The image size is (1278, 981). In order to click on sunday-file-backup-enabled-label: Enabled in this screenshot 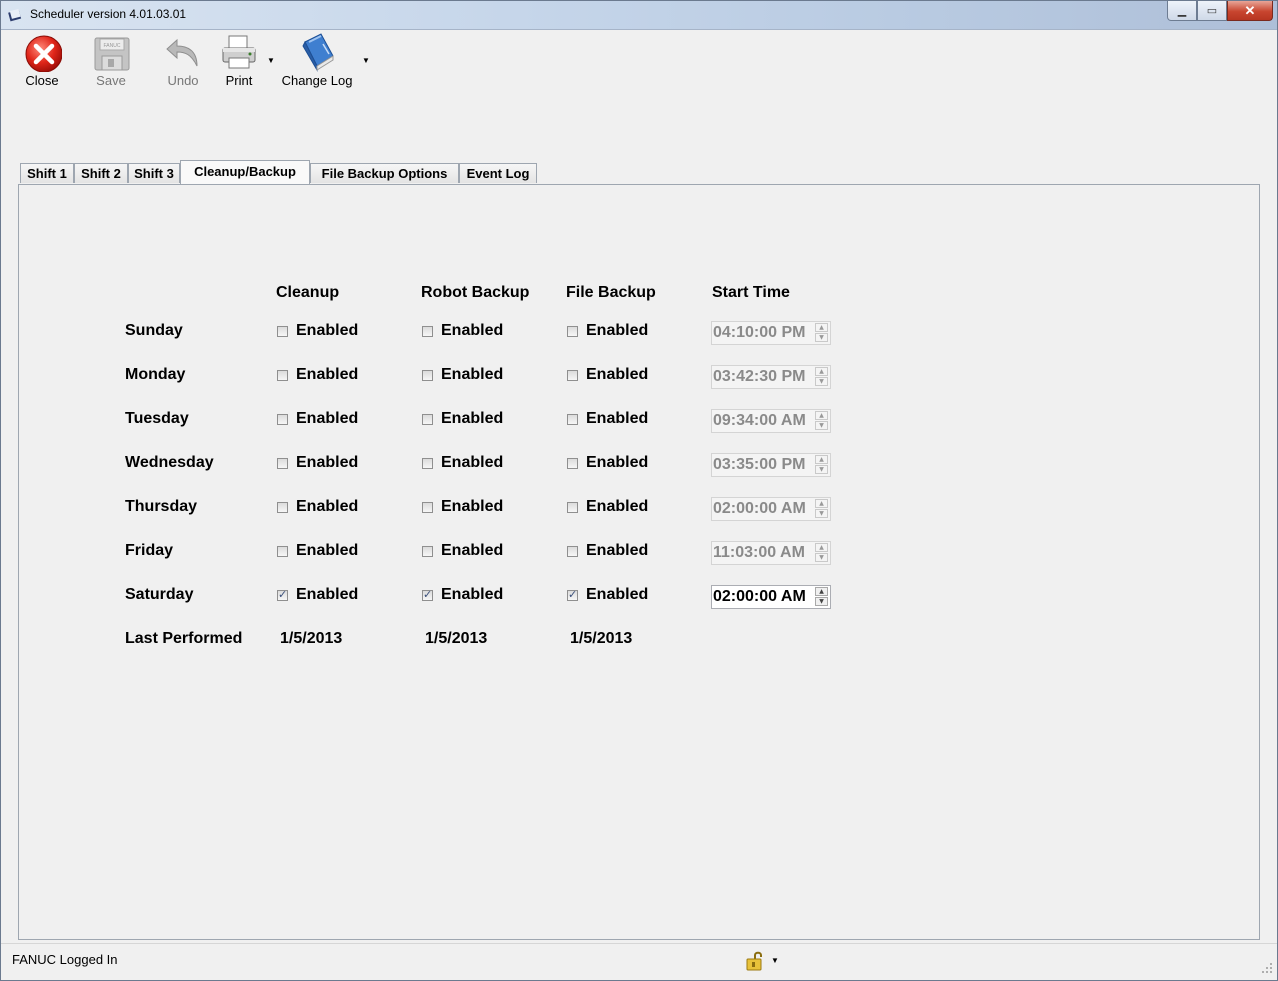, I will do `click(617, 331)`.